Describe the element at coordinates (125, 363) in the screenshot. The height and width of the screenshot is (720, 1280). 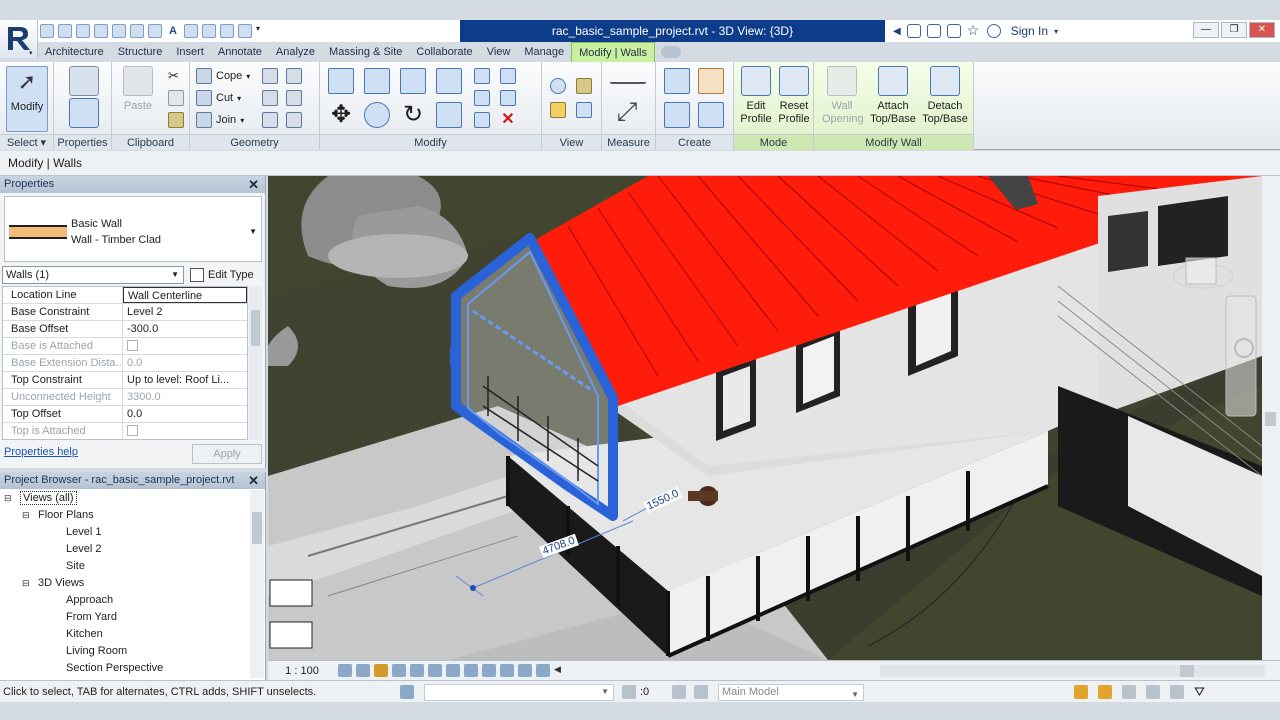
I see `property-row: Base Extension Dista... 0.0` at that location.